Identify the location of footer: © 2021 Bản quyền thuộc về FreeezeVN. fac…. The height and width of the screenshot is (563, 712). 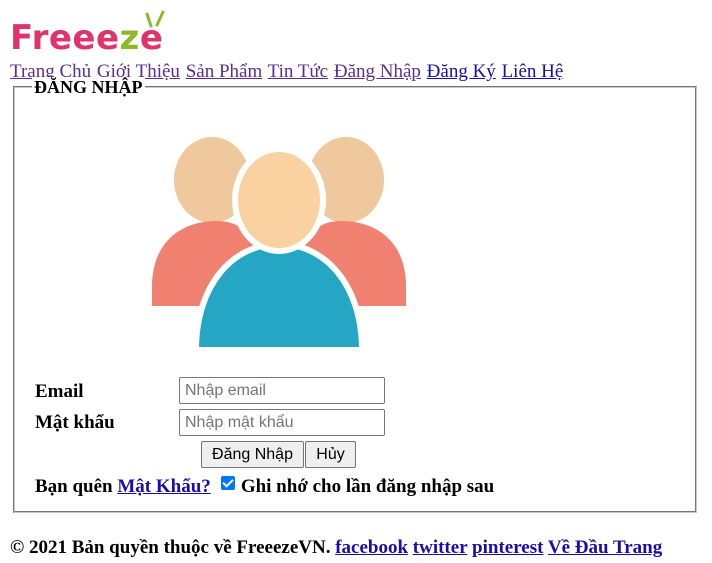
(336, 548).